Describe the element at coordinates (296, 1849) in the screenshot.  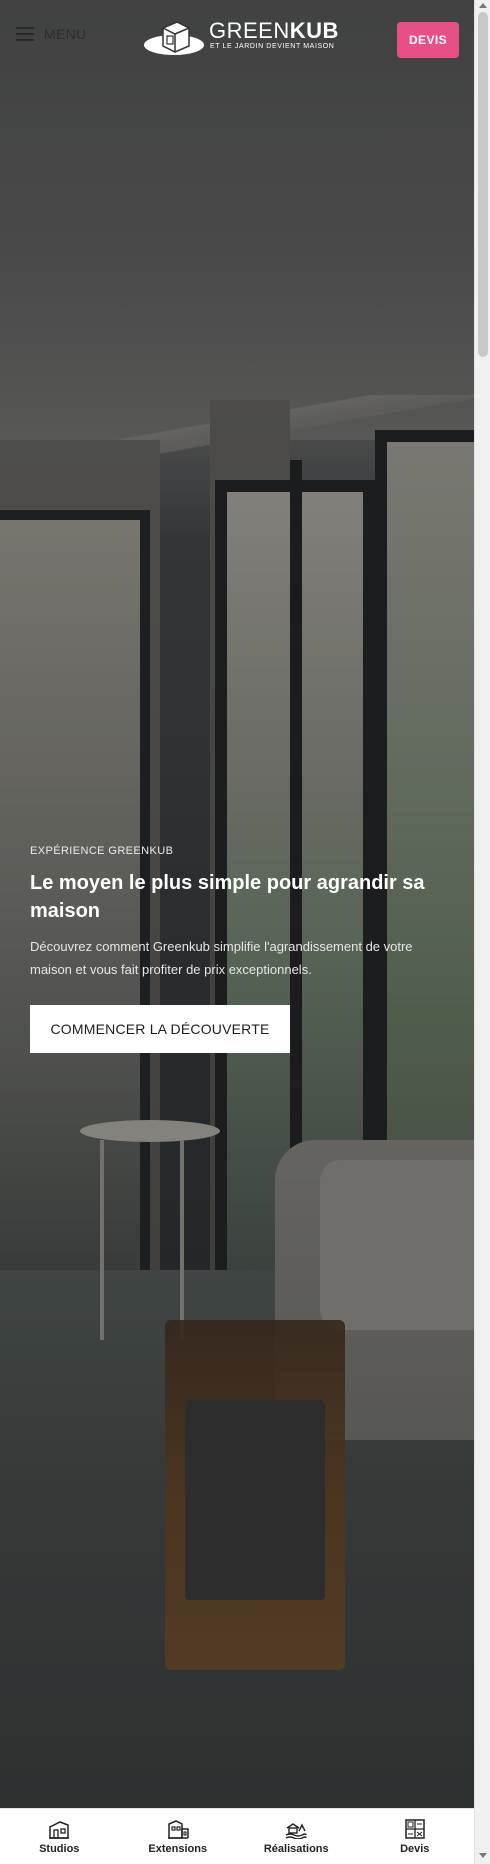
I see `nav-label-realisations: Réalisations` at that location.